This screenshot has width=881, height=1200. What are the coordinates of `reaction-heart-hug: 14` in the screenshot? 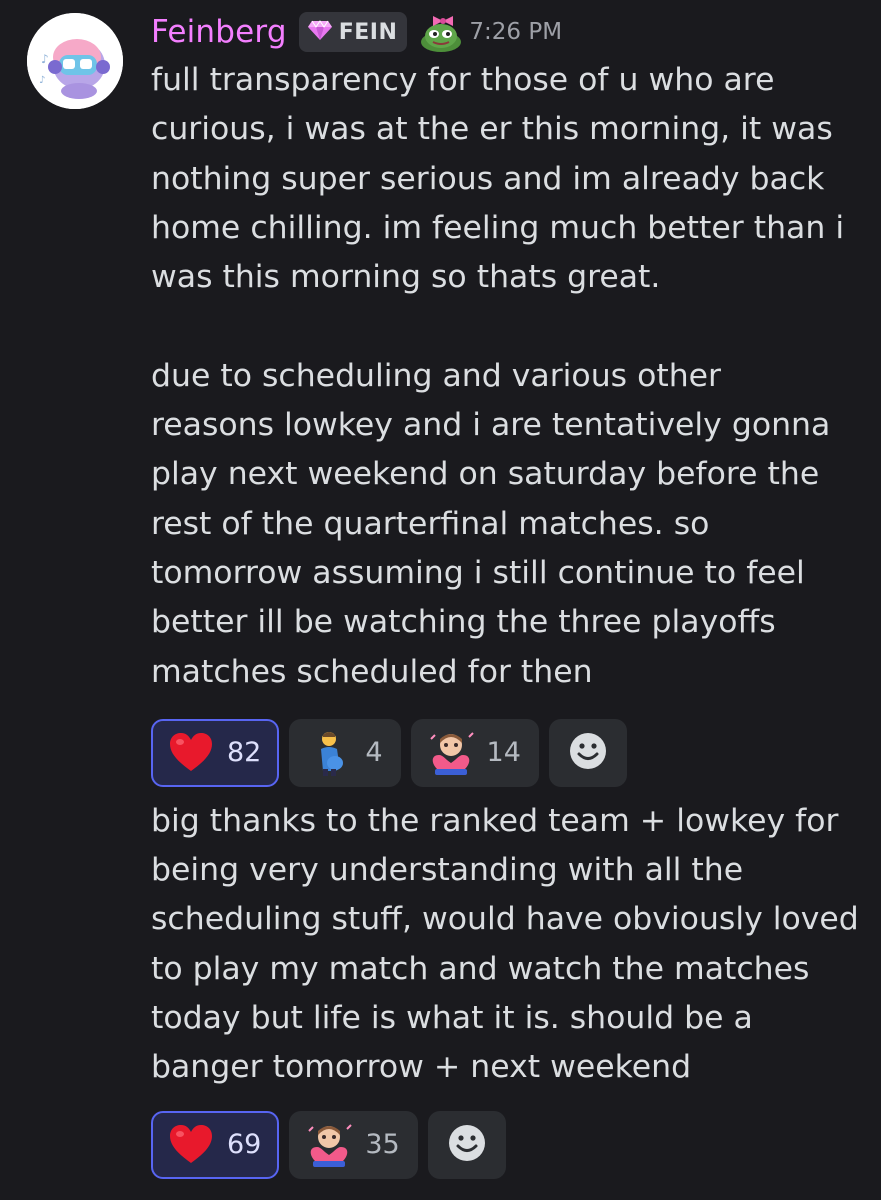 It's located at (474, 752).